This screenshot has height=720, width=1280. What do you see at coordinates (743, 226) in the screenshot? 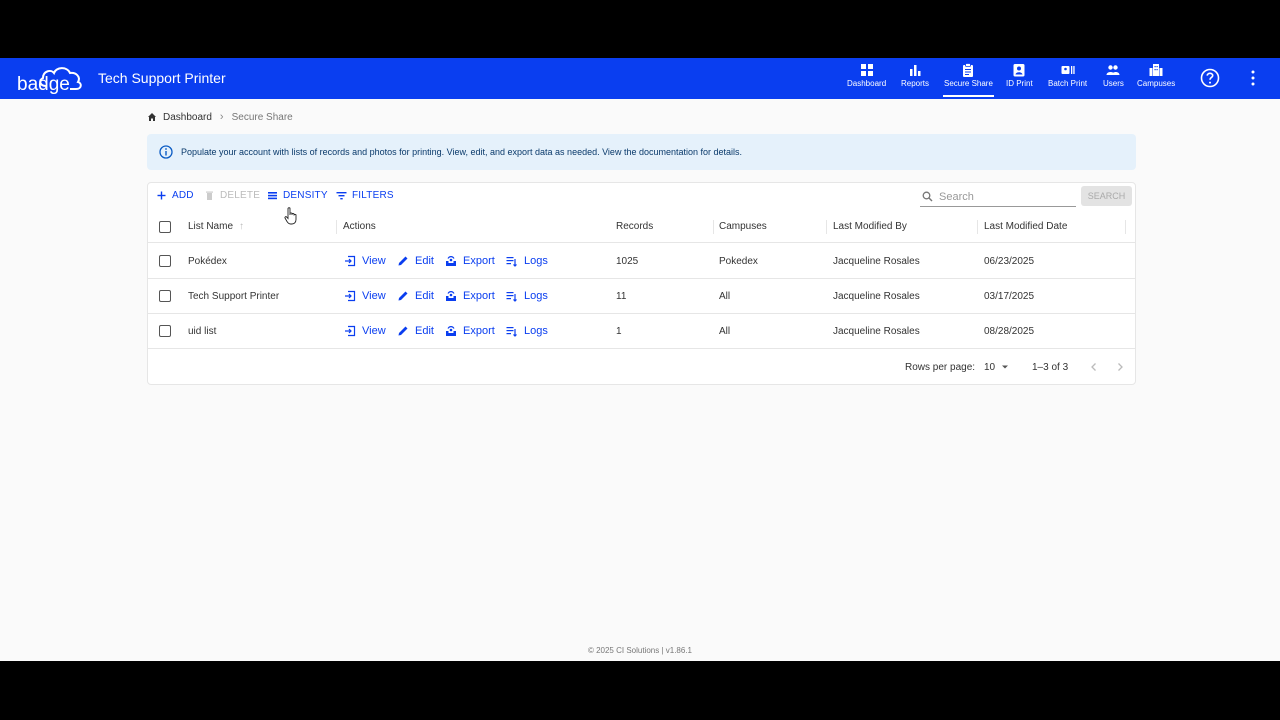
I see `column-header-campuses: Campuses` at bounding box center [743, 226].